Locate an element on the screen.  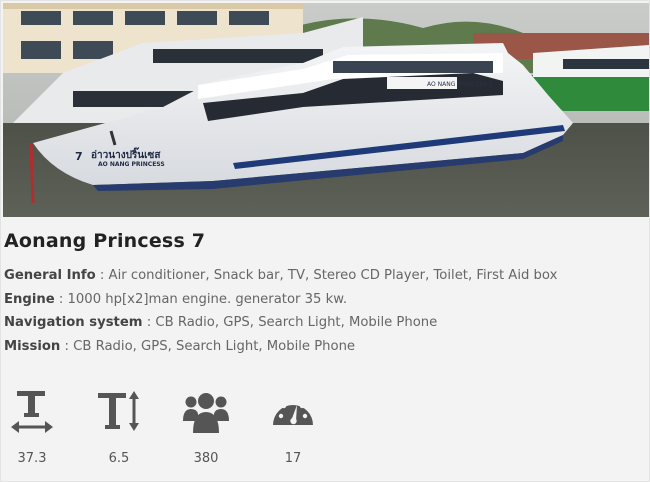
length-icon is located at coordinates (33, 413).